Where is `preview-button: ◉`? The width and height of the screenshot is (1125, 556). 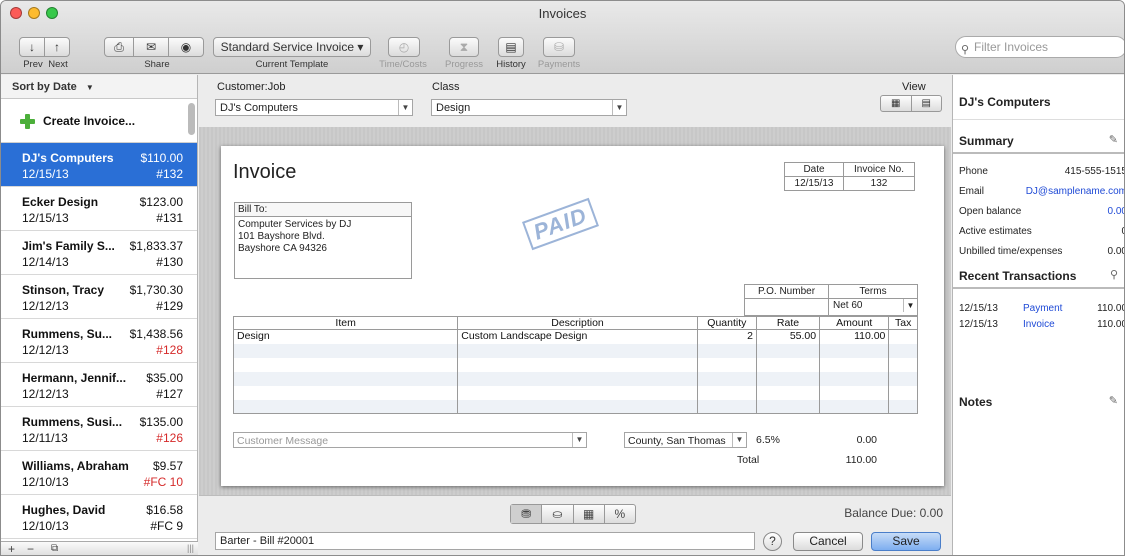
preview-button: ◉ is located at coordinates (186, 47).